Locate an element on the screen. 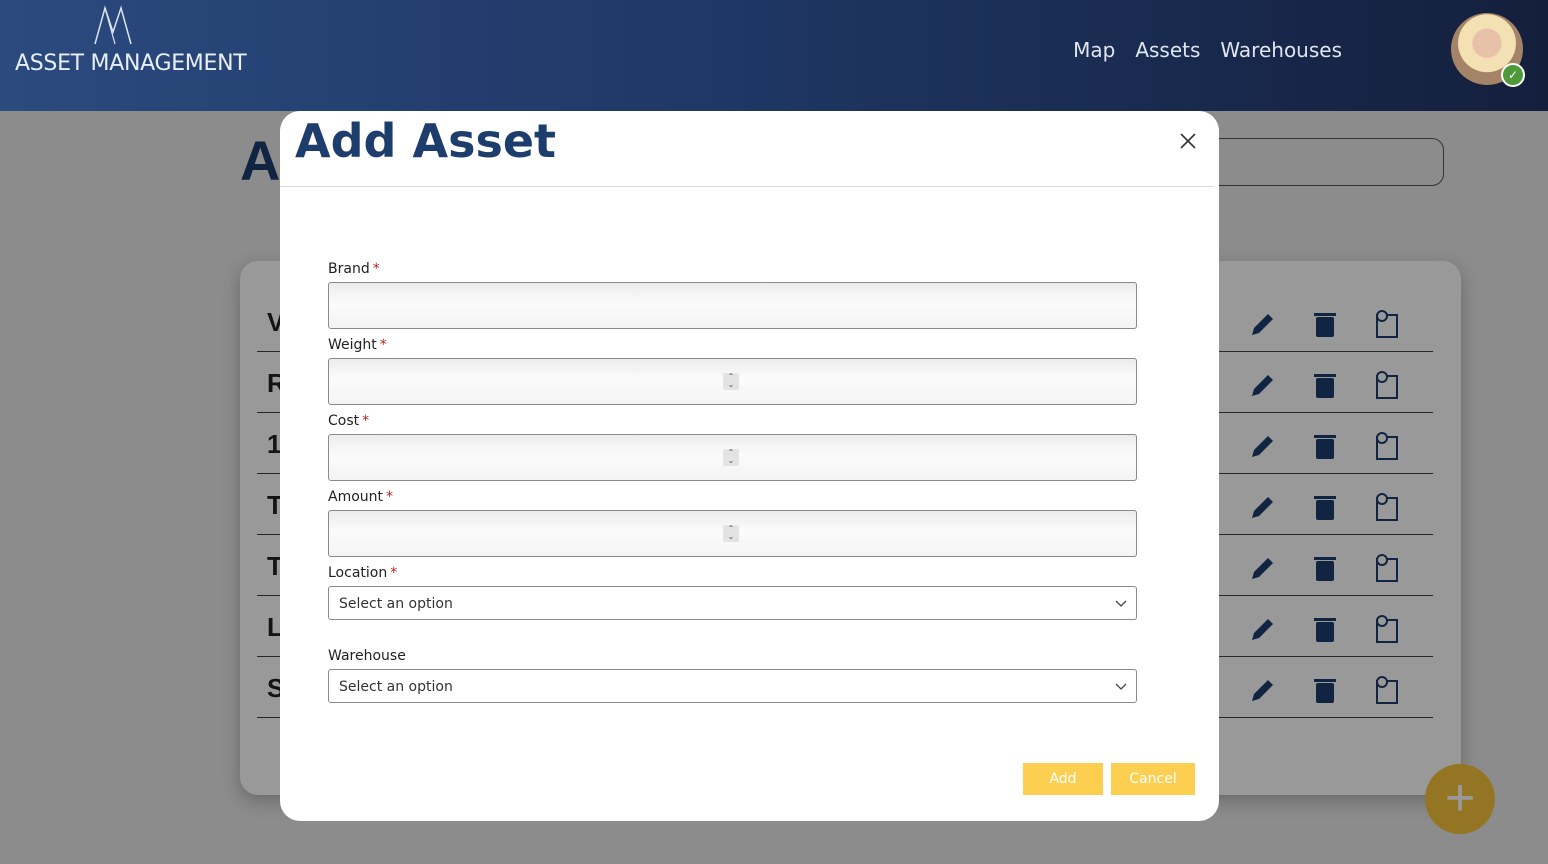  amount-input: ⌃ ⌄ is located at coordinates (732, 533).